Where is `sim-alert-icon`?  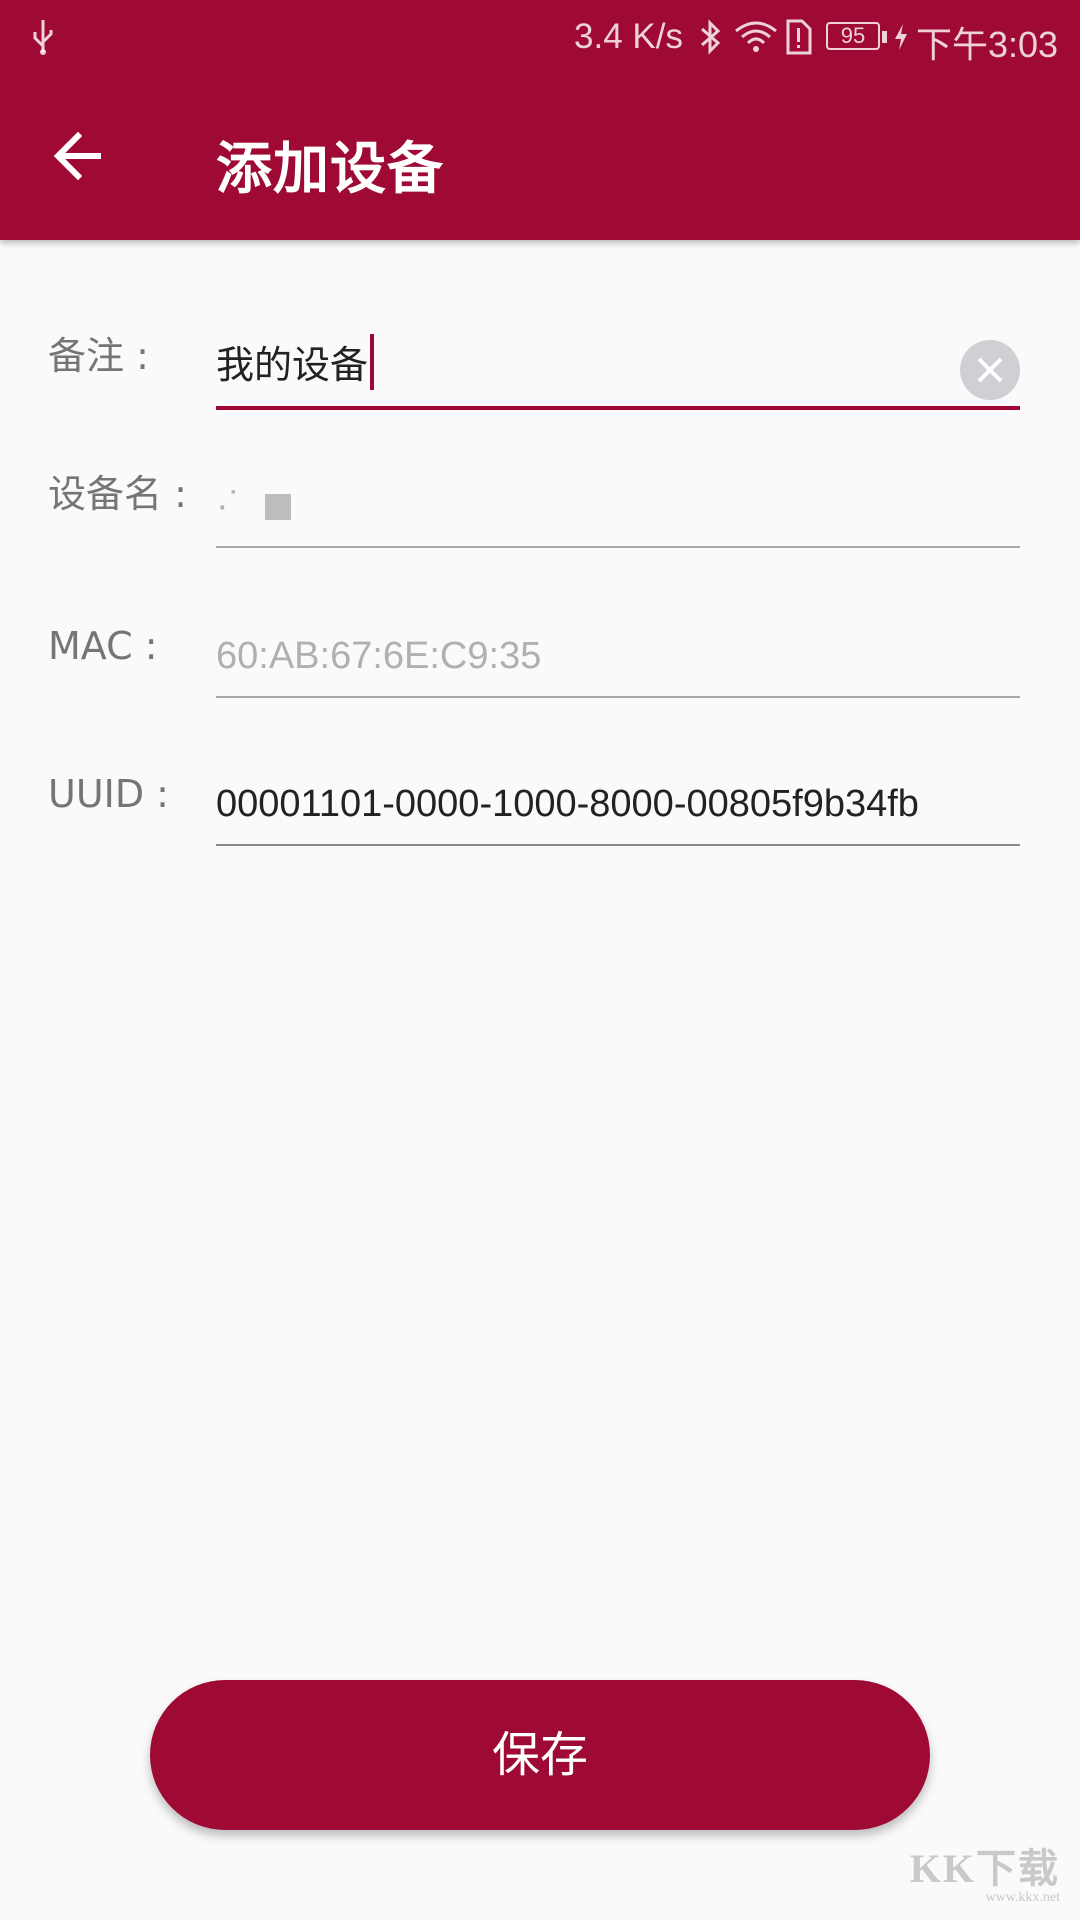
sim-alert-icon is located at coordinates (799, 37).